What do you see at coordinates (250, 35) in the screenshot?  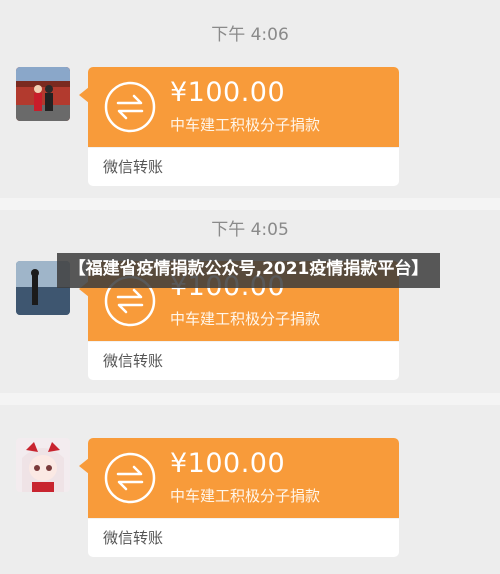 I see `timestamp: 下午 4:06` at bounding box center [250, 35].